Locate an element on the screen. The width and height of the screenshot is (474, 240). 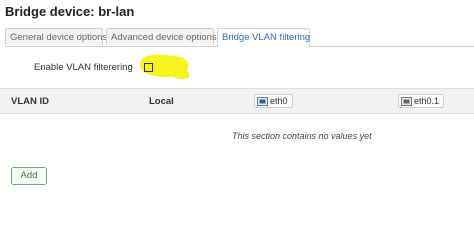
port-eth0-label: eth0 is located at coordinates (279, 101).